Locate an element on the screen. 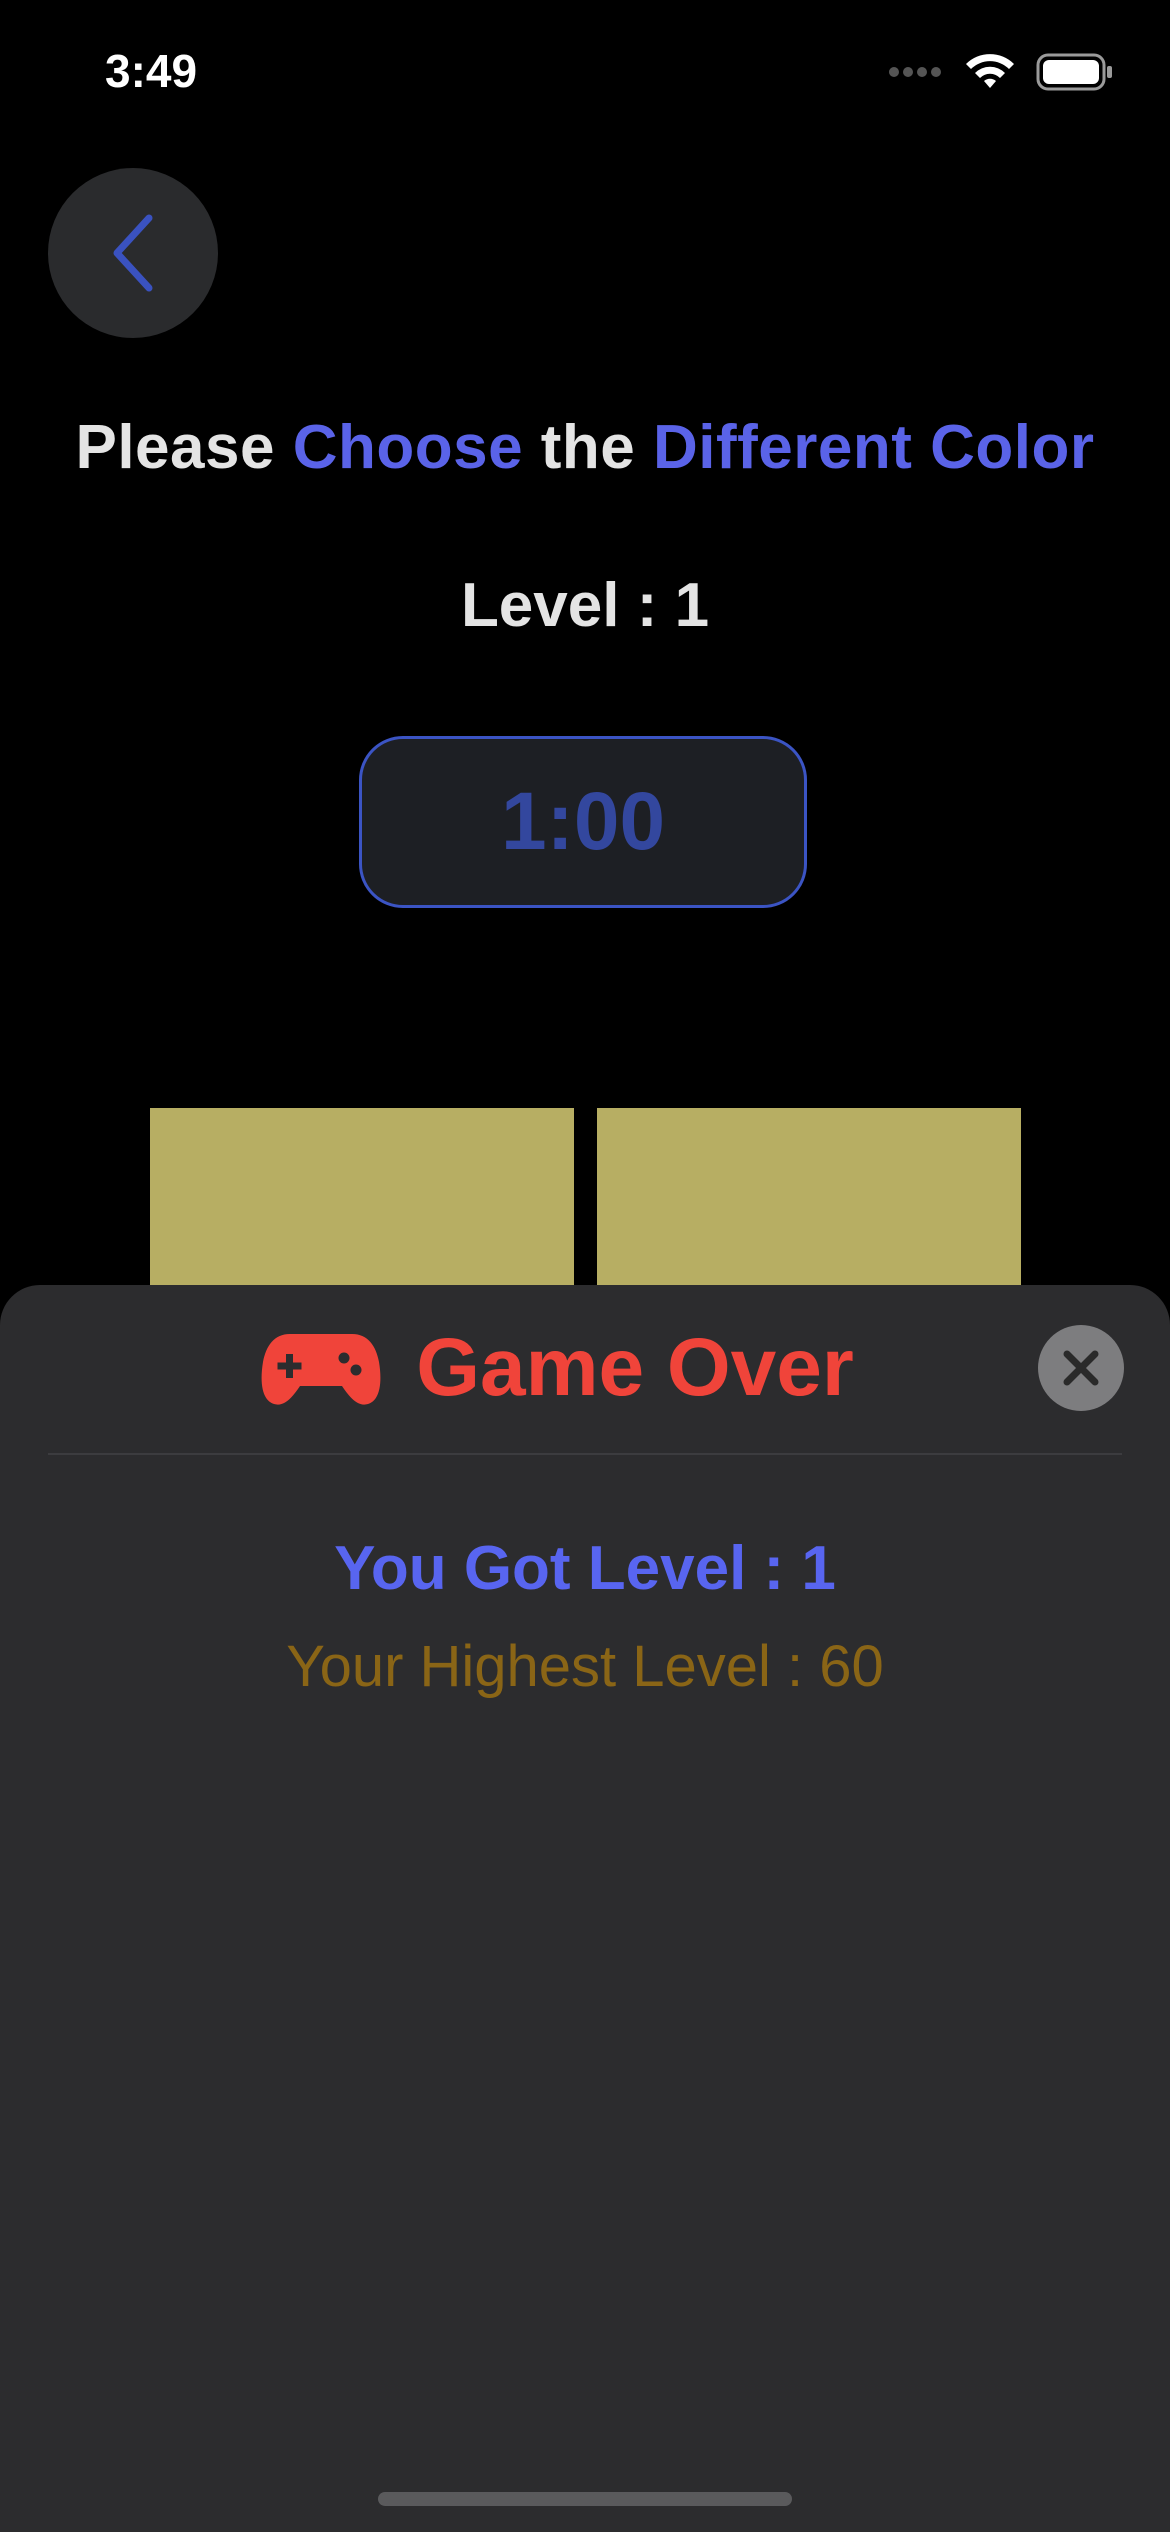 The image size is (1170, 2532). instruction-title: Please Choose the Different Color is located at coordinates (585, 447).